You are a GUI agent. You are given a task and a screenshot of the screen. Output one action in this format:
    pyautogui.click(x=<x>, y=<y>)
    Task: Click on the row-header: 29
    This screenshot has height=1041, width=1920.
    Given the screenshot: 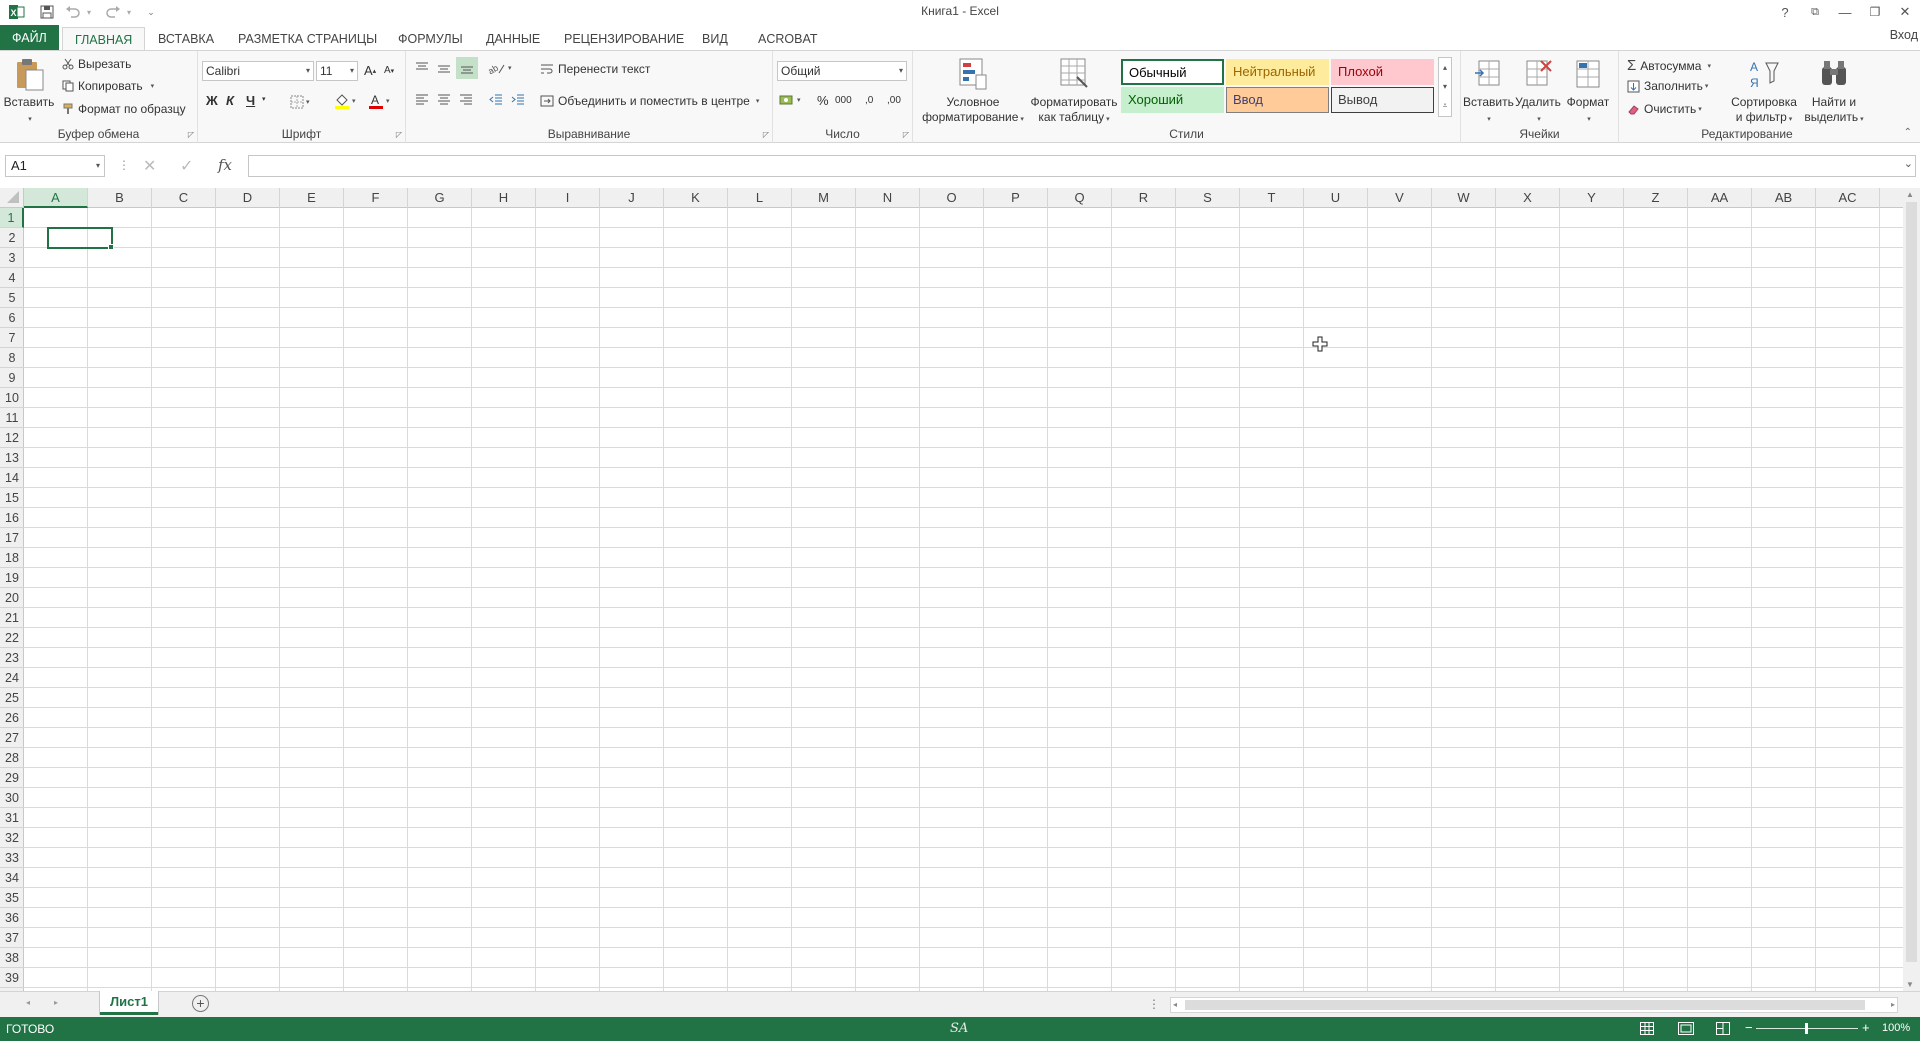 What is the action you would take?
    pyautogui.click(x=12, y=778)
    